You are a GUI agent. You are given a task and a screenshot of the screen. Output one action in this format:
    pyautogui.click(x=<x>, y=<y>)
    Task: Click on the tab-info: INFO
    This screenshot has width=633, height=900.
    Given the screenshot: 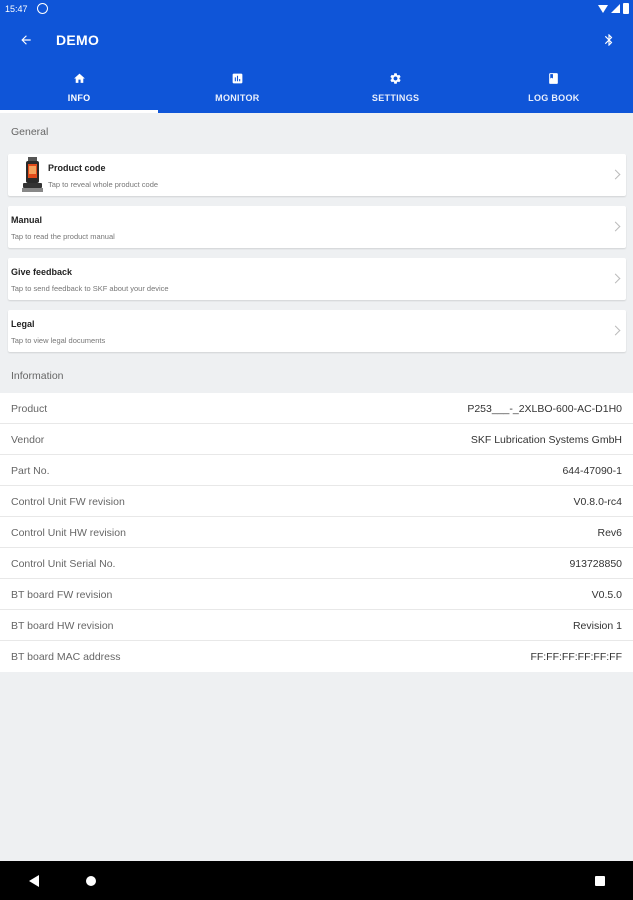 What is the action you would take?
    pyautogui.click(x=79, y=88)
    